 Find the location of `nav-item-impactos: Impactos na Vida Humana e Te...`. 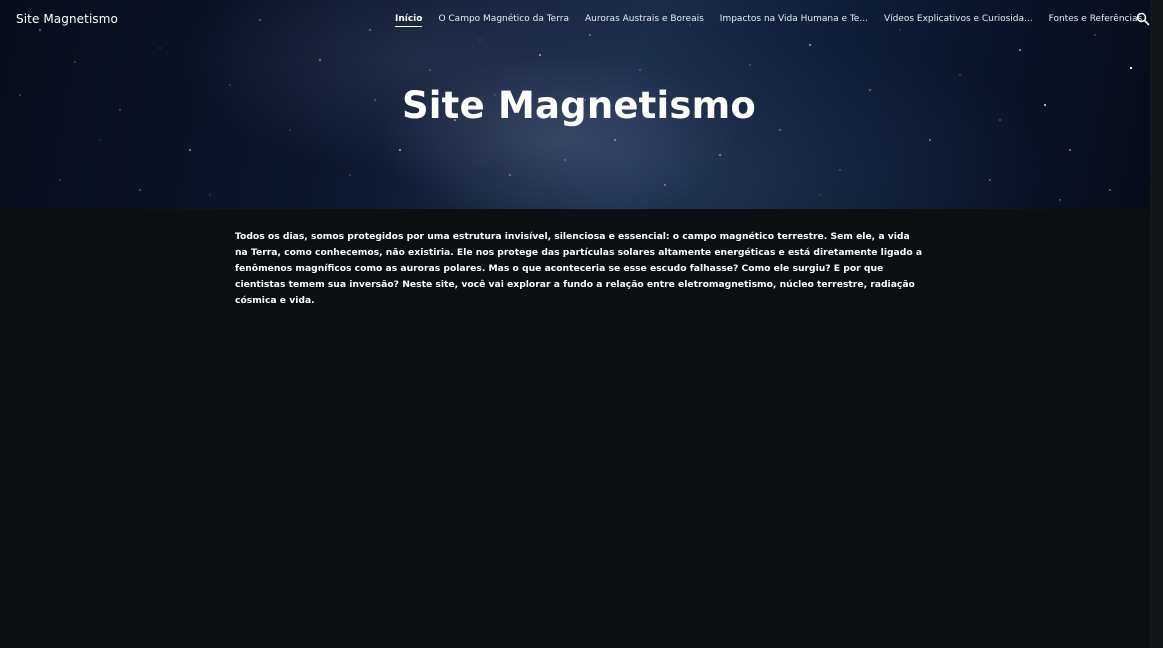

nav-item-impactos: Impactos na Vida Humana e Te... is located at coordinates (794, 19).